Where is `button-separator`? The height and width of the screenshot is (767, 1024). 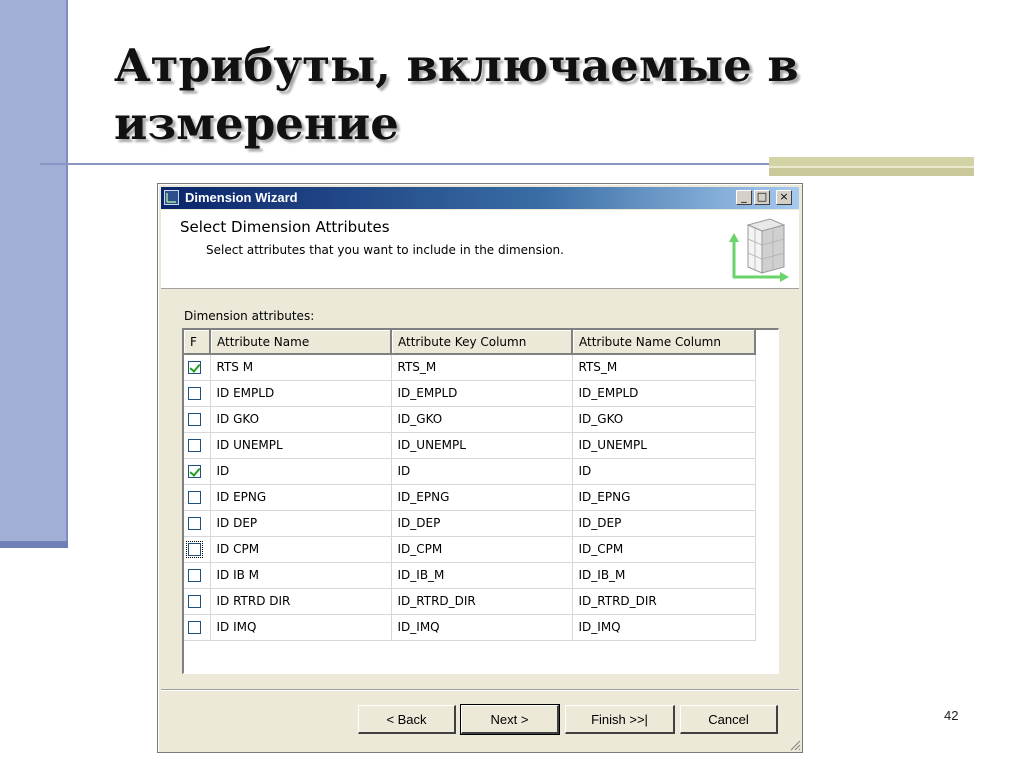 button-separator is located at coordinates (480, 690).